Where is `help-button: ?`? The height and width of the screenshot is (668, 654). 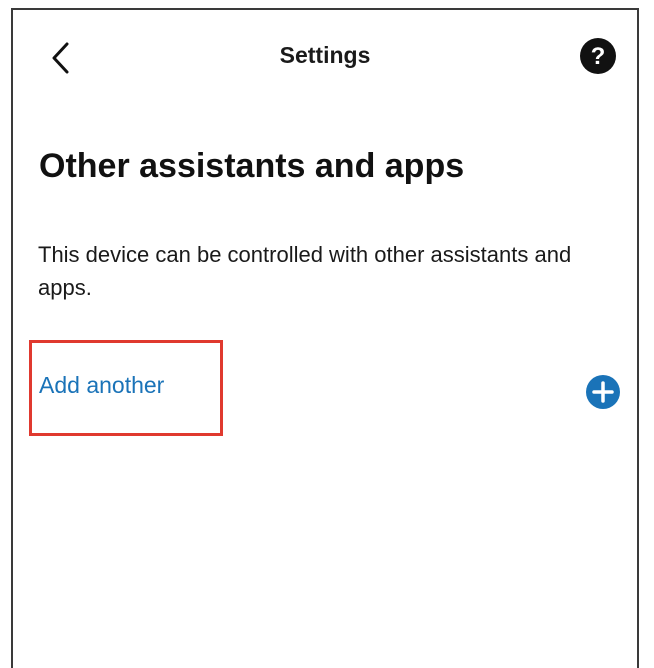 help-button: ? is located at coordinates (598, 56).